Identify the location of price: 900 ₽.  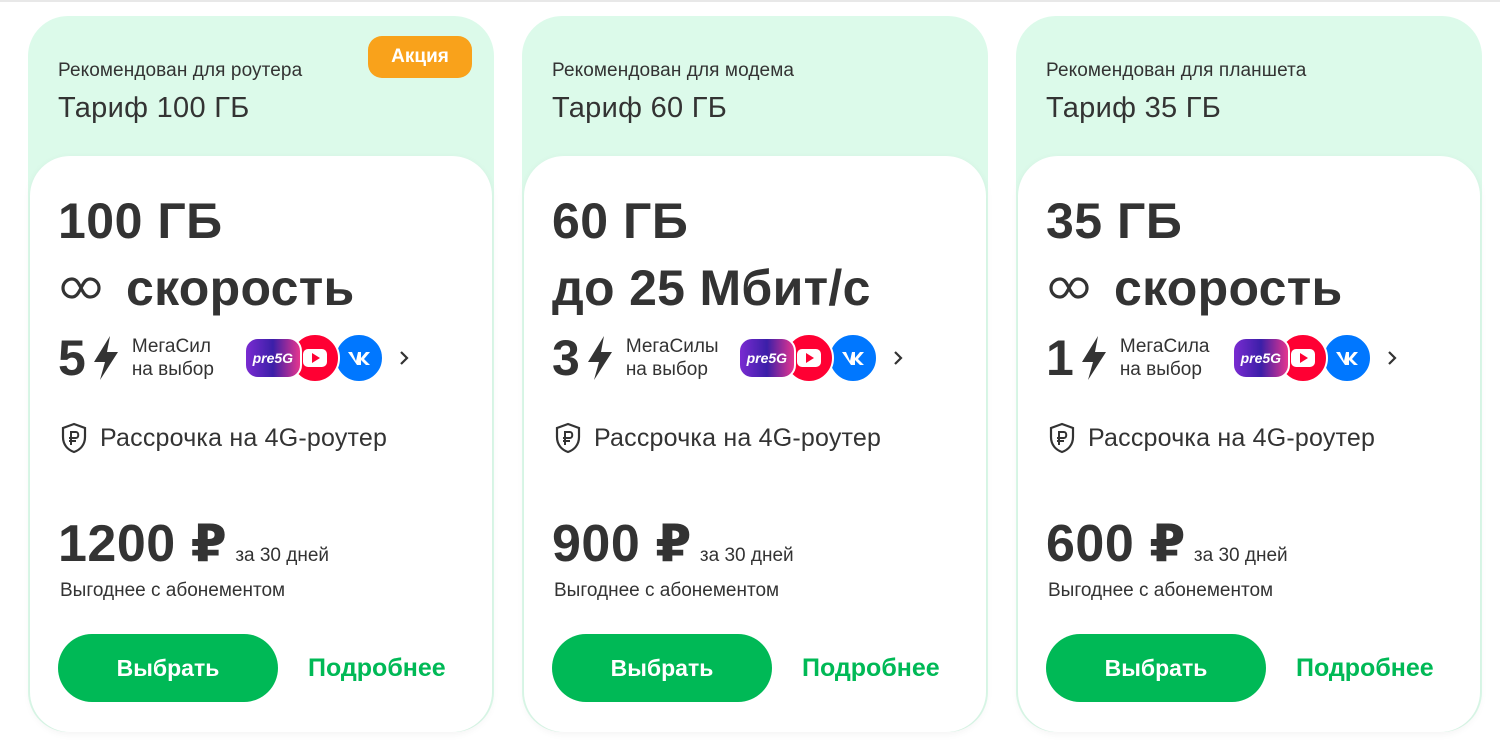
(622, 544).